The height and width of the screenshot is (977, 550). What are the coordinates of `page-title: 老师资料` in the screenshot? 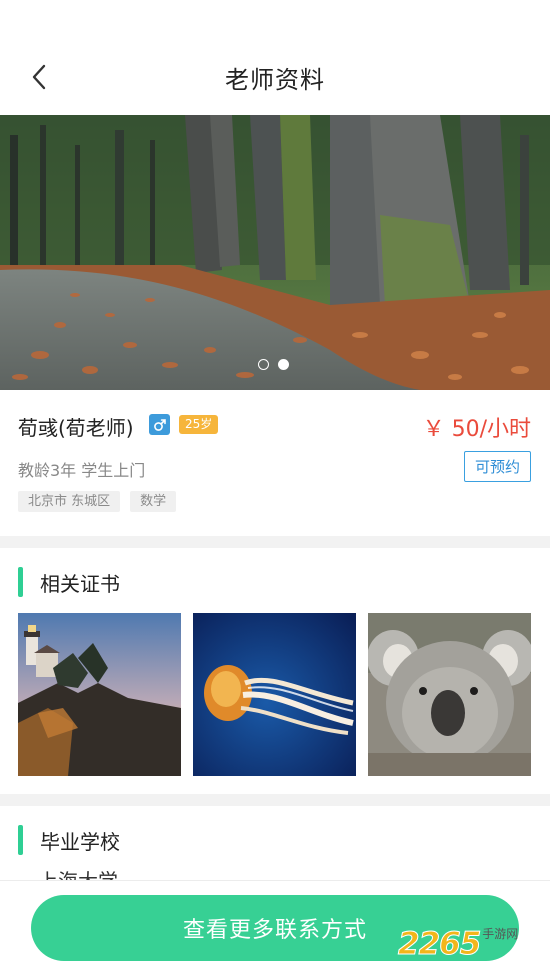 It's located at (275, 80).